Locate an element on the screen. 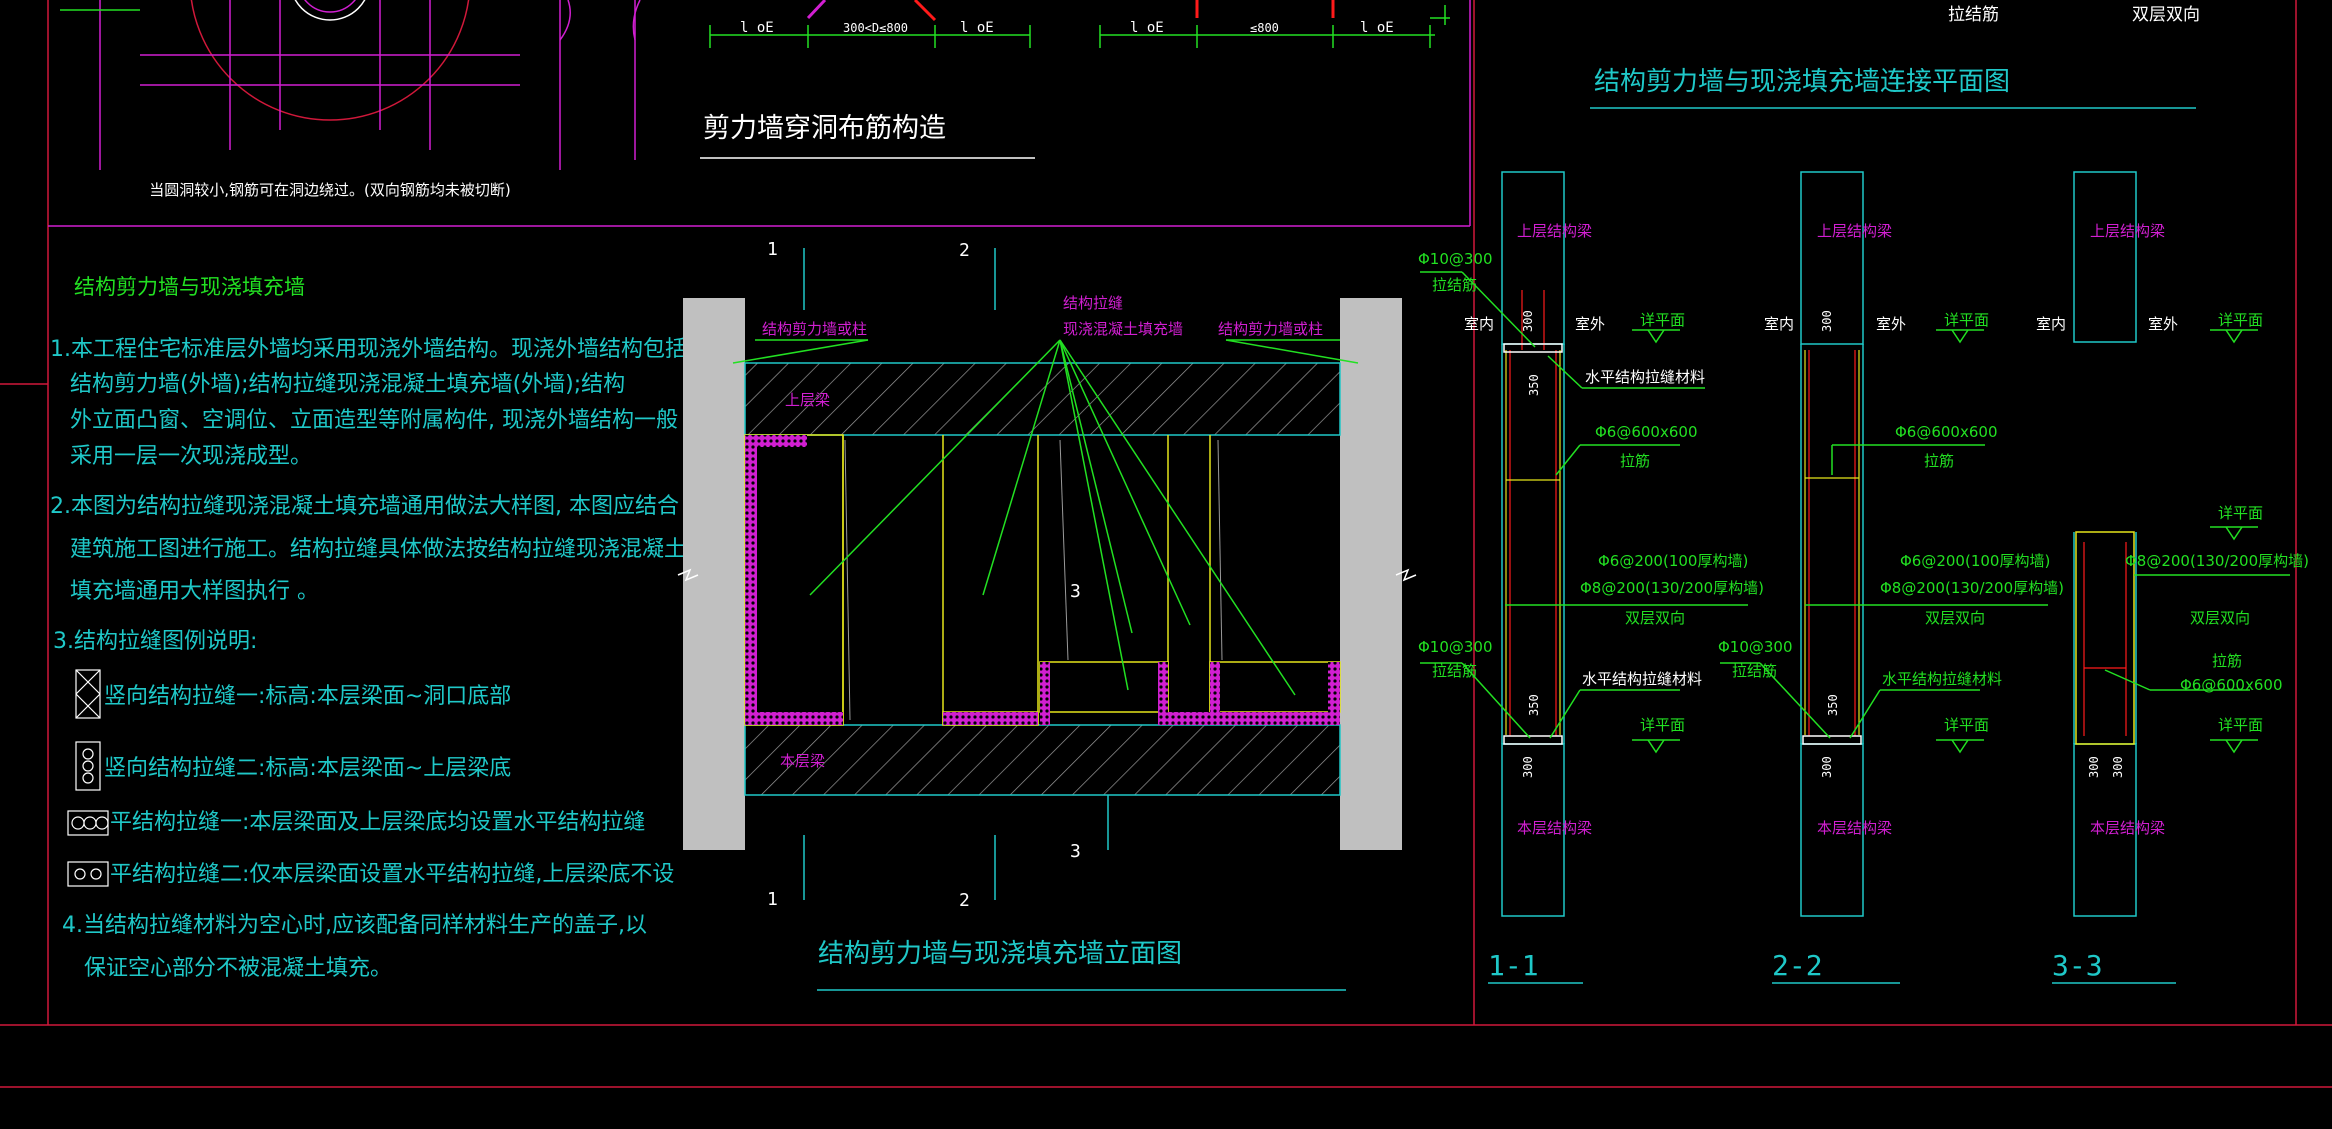 The height and width of the screenshot is (1129, 2332). dim-max-800: ≤800 is located at coordinates (1264, 28).